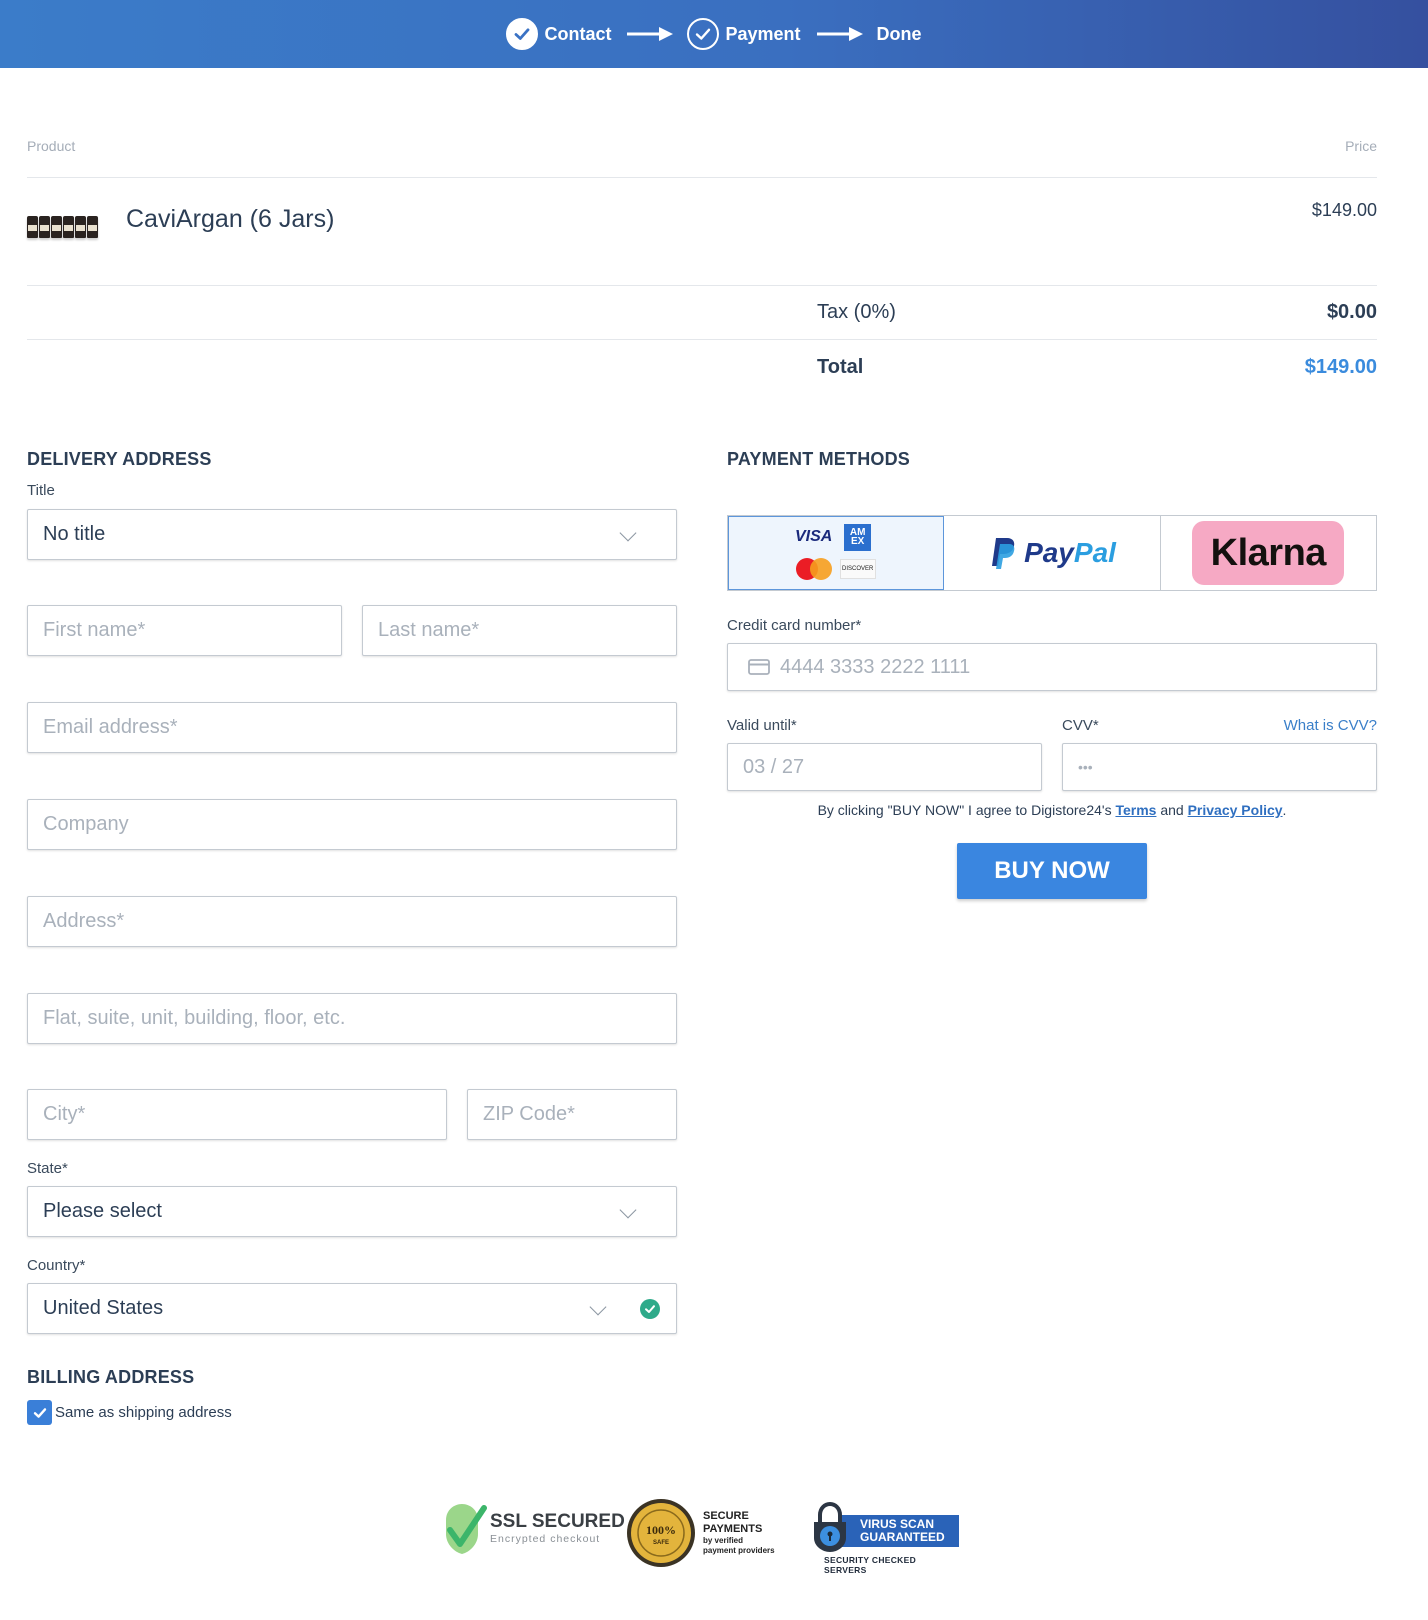  Describe the element at coordinates (1344, 210) in the screenshot. I see `product-price: $149.00` at that location.